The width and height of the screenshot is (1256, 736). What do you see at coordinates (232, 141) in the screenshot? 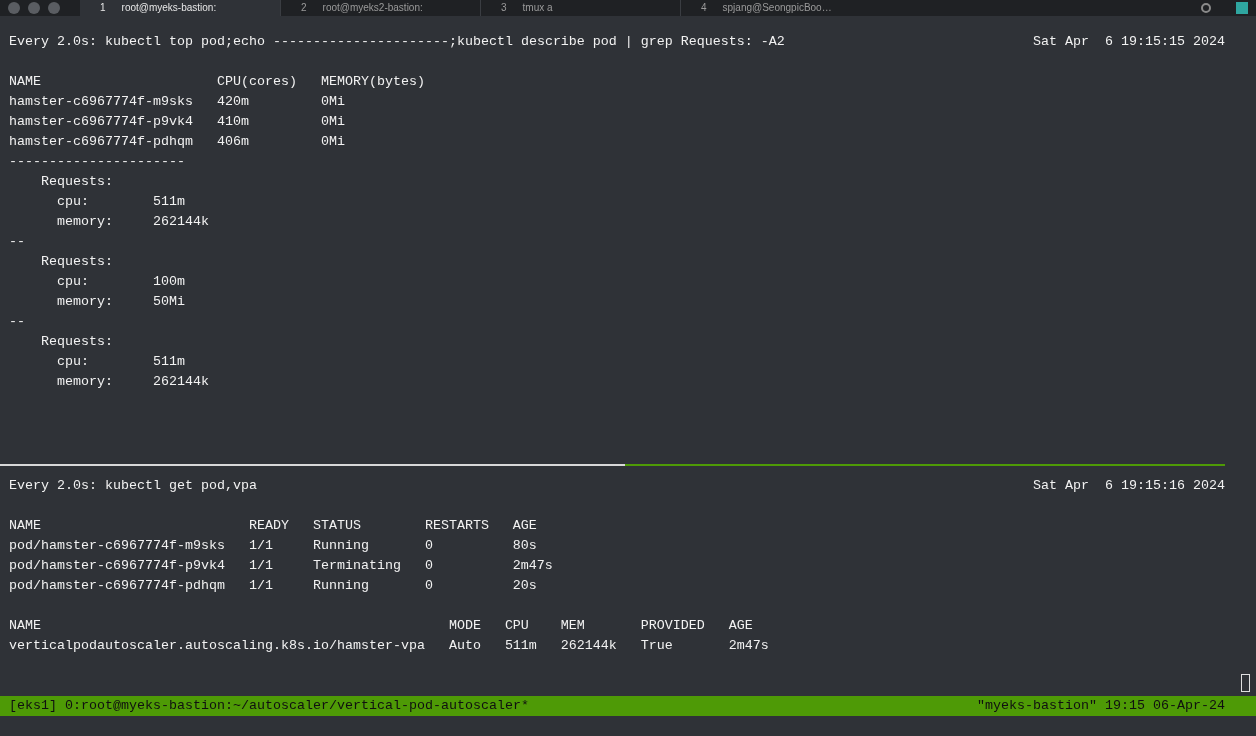
I see `table-cell: 406m` at bounding box center [232, 141].